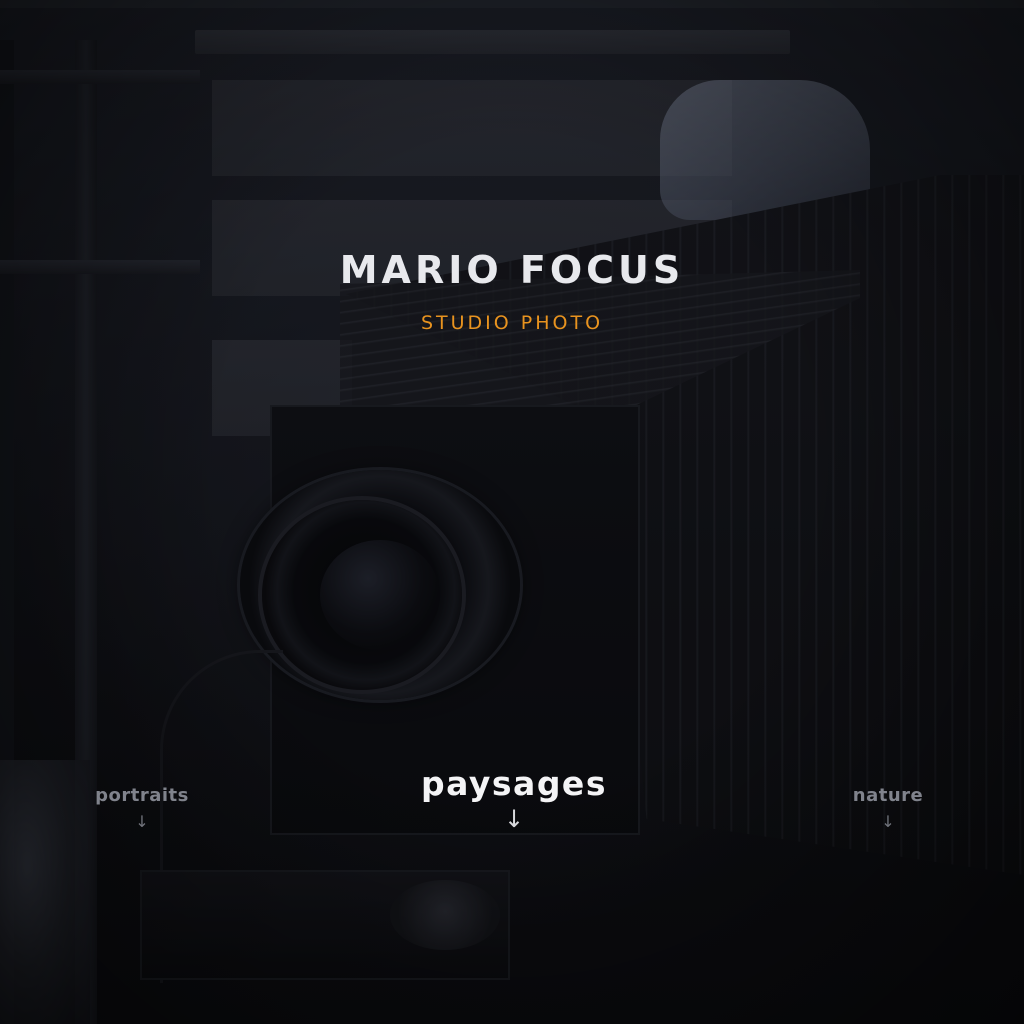  What do you see at coordinates (142, 795) in the screenshot?
I see `nav-label-portraits: portraits` at bounding box center [142, 795].